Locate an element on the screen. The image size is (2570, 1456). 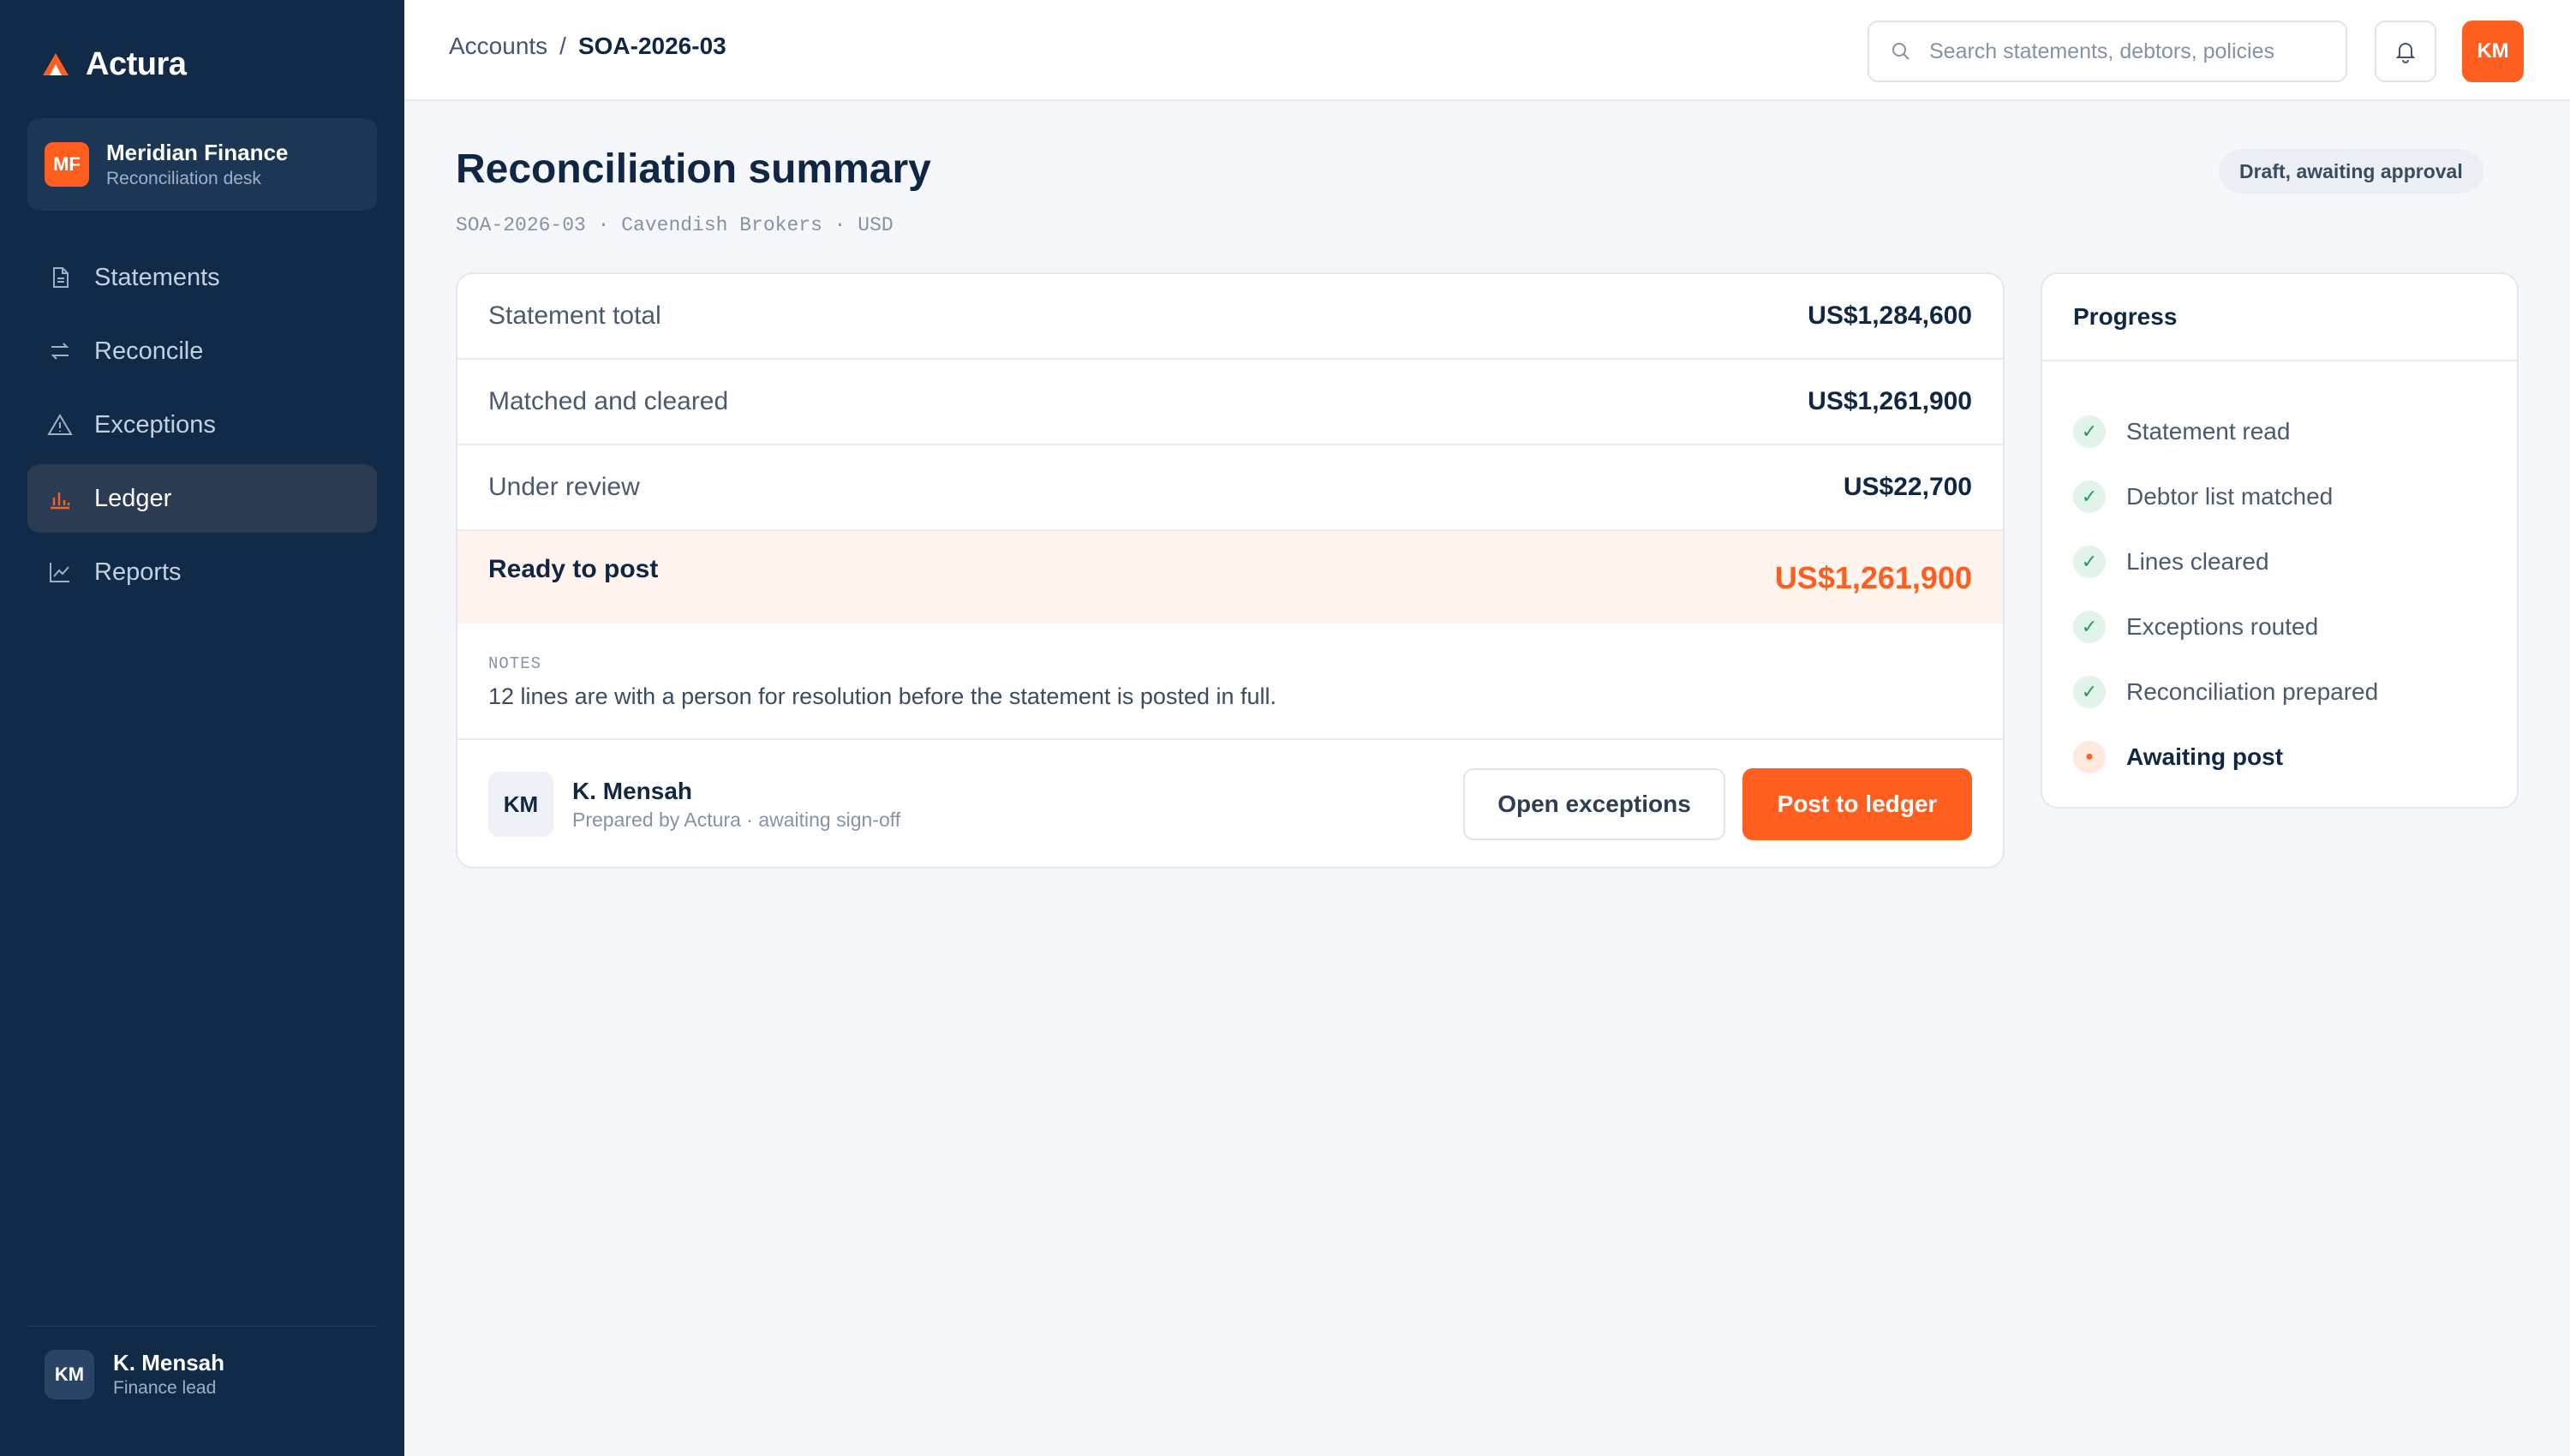
step-label: Lines cleared is located at coordinates (2197, 561).